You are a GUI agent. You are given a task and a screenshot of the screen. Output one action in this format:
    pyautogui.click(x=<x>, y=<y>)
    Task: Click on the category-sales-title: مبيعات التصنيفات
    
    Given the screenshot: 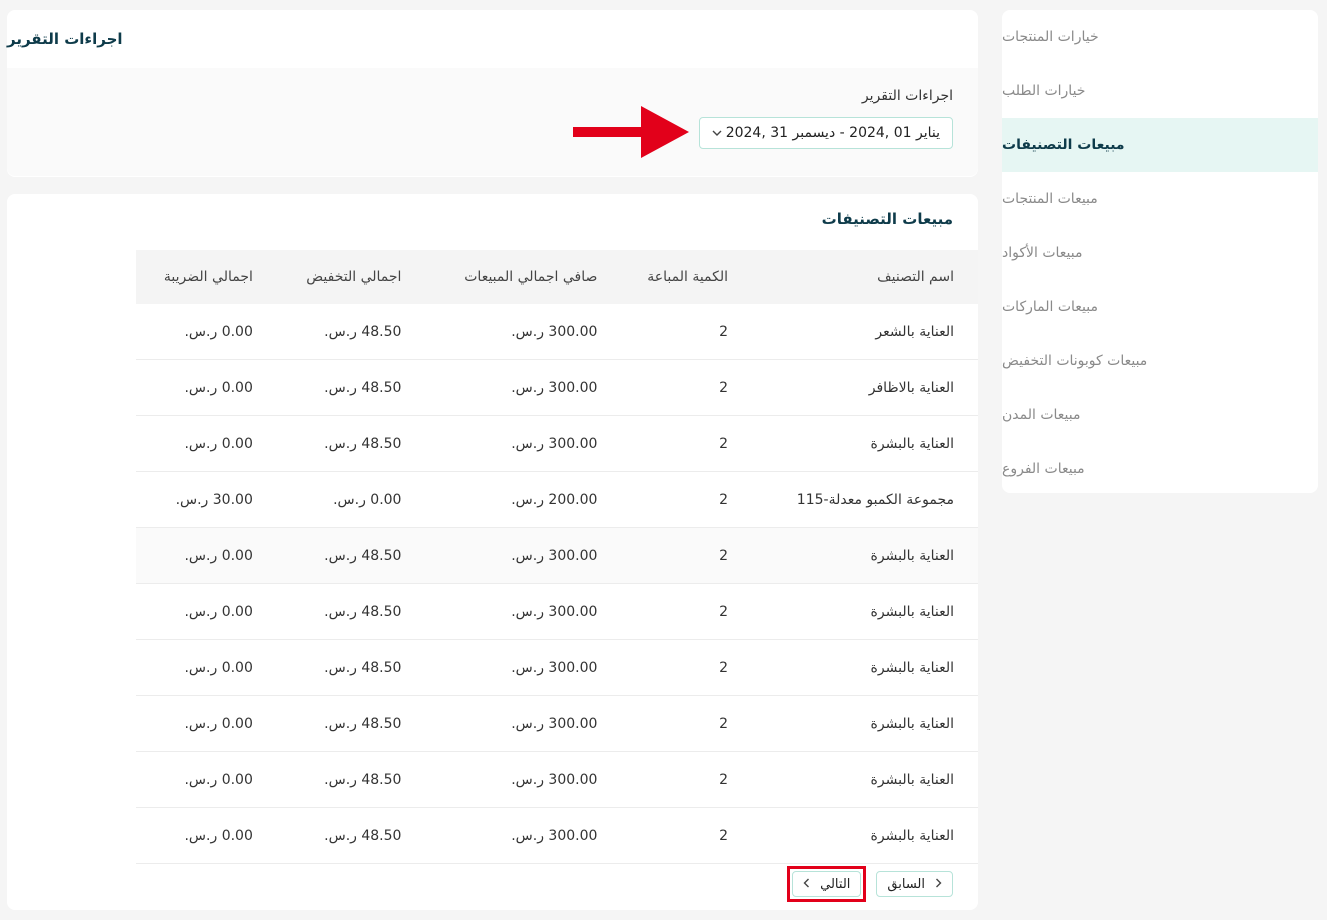 What is the action you would take?
    pyautogui.click(x=887, y=219)
    